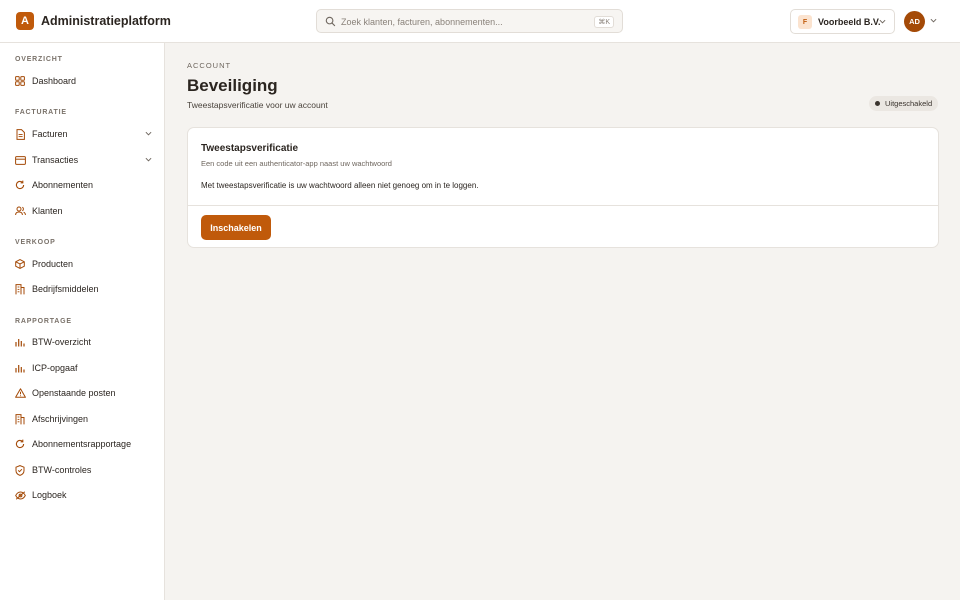 This screenshot has width=960, height=600. Describe the element at coordinates (55, 160) in the screenshot. I see `sidebar-item-label: Transacties` at that location.